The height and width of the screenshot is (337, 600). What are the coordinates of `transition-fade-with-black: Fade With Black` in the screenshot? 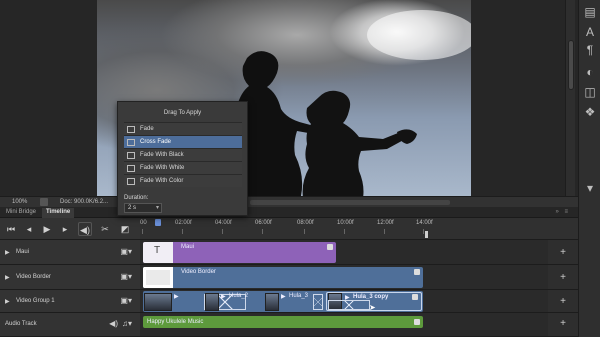 It's located at (183, 154).